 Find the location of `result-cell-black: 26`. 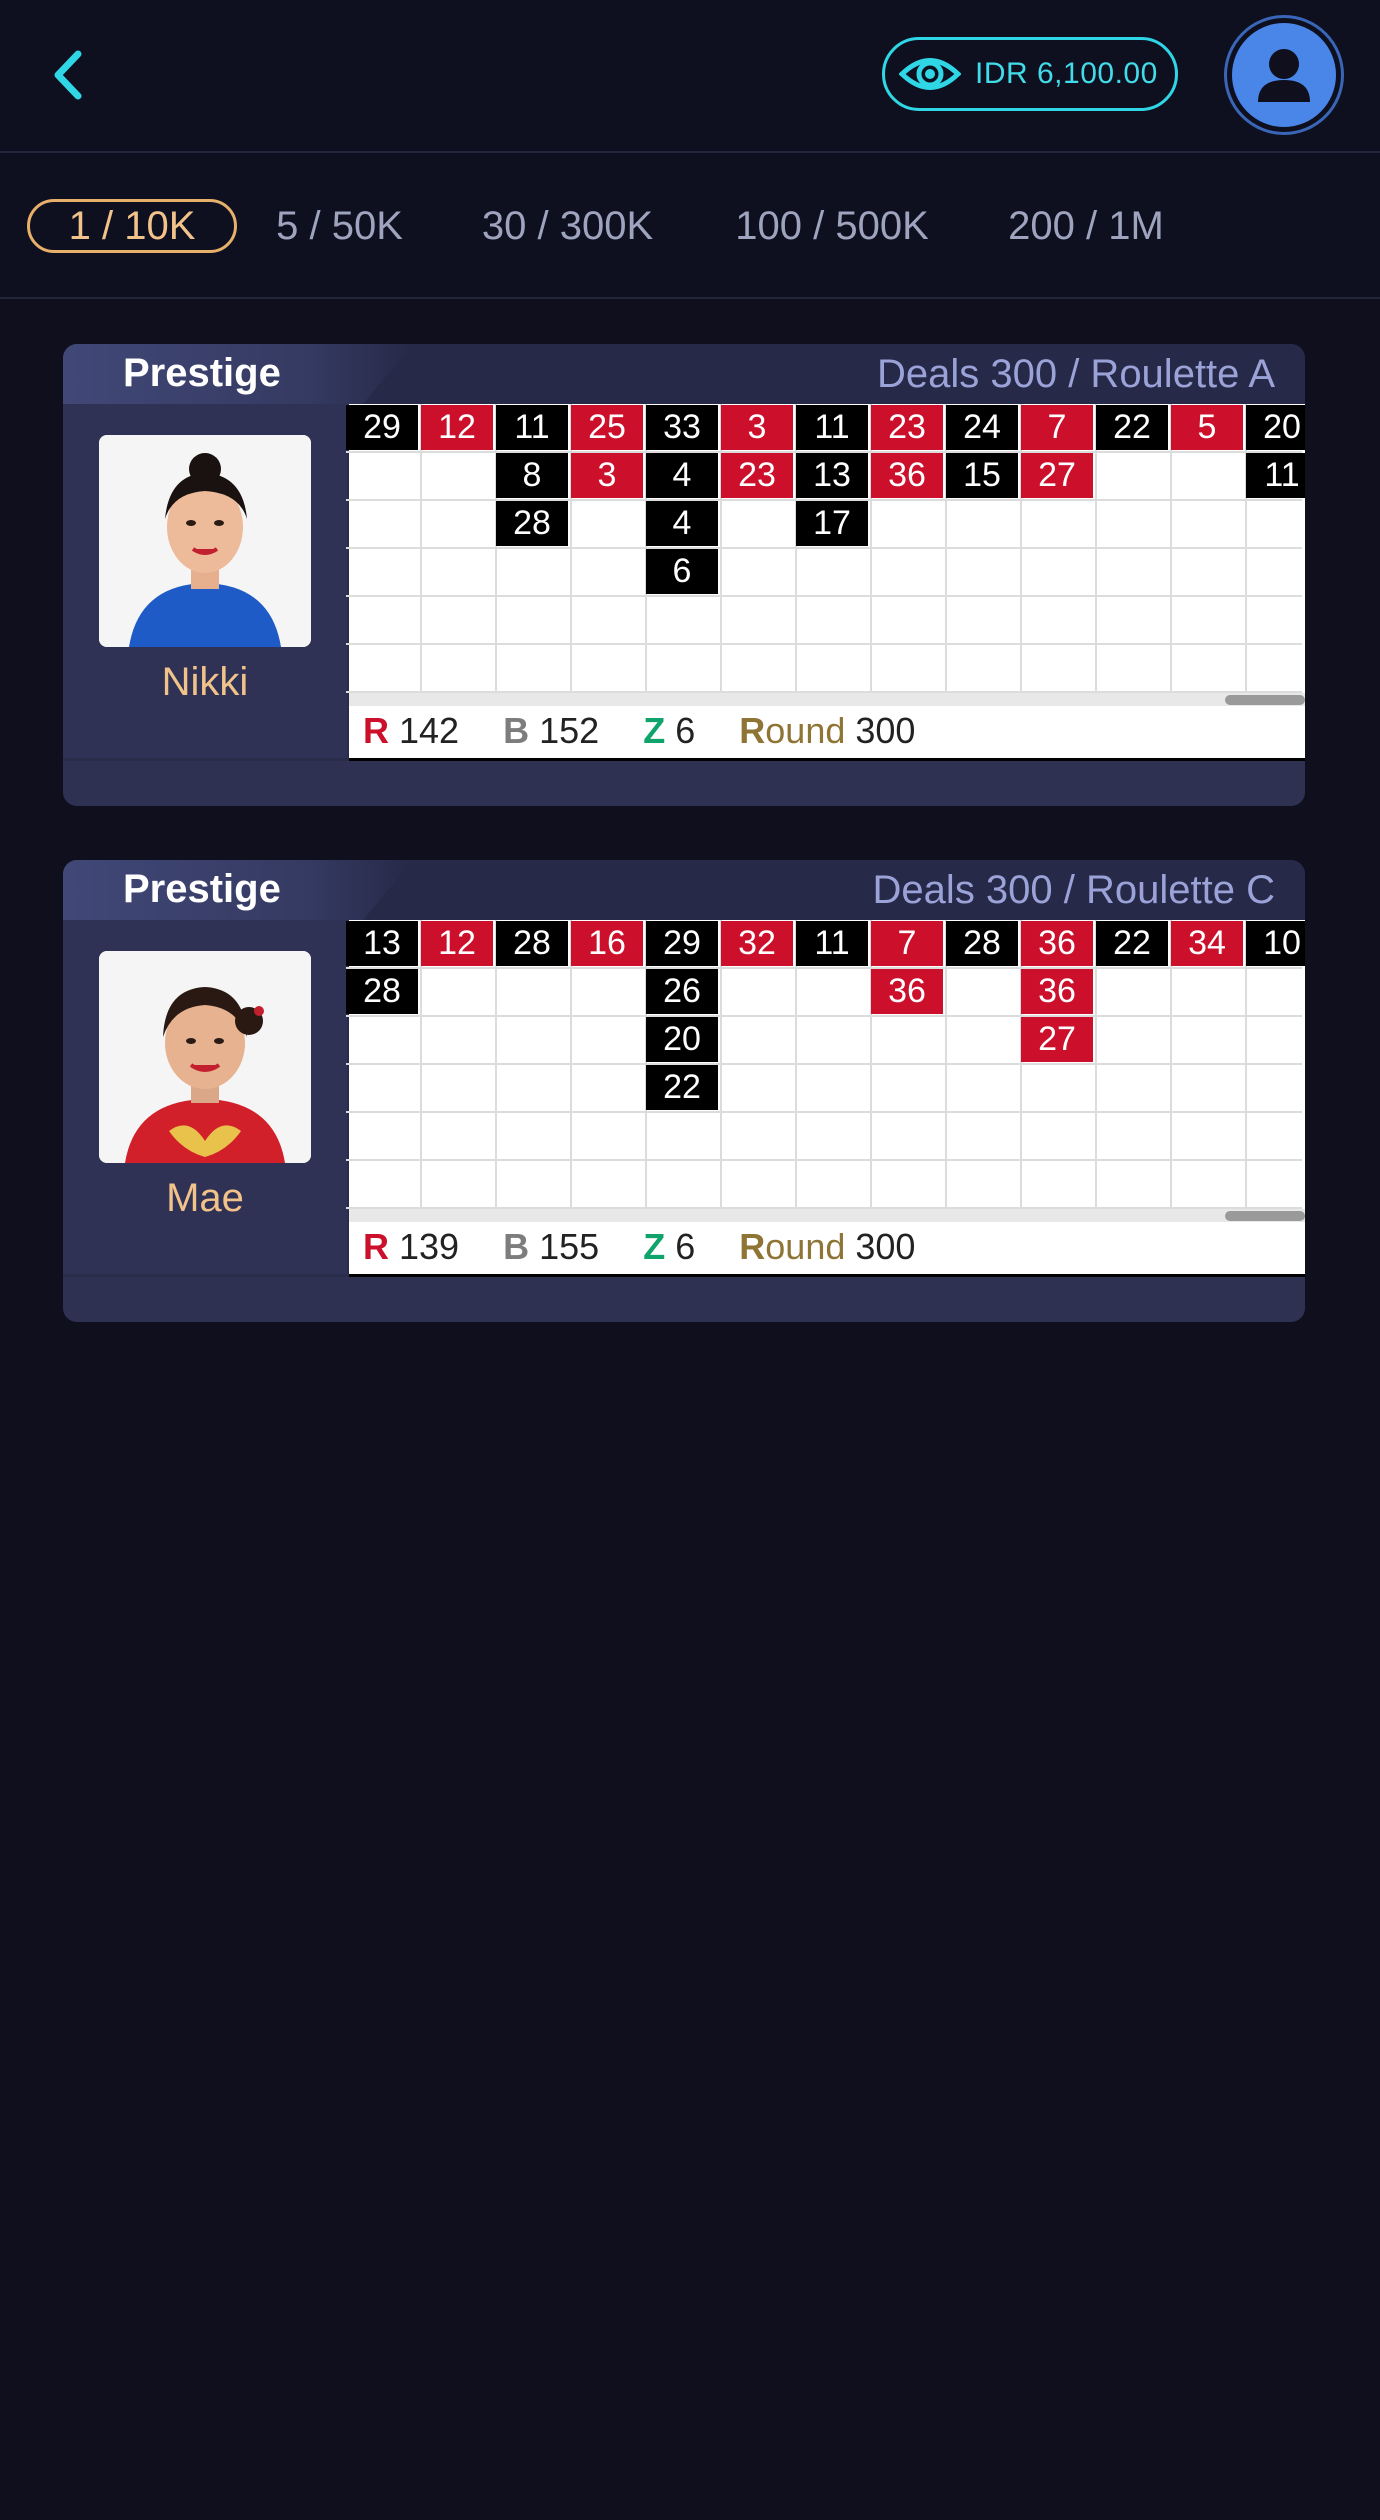

result-cell-black: 26 is located at coordinates (682, 991).